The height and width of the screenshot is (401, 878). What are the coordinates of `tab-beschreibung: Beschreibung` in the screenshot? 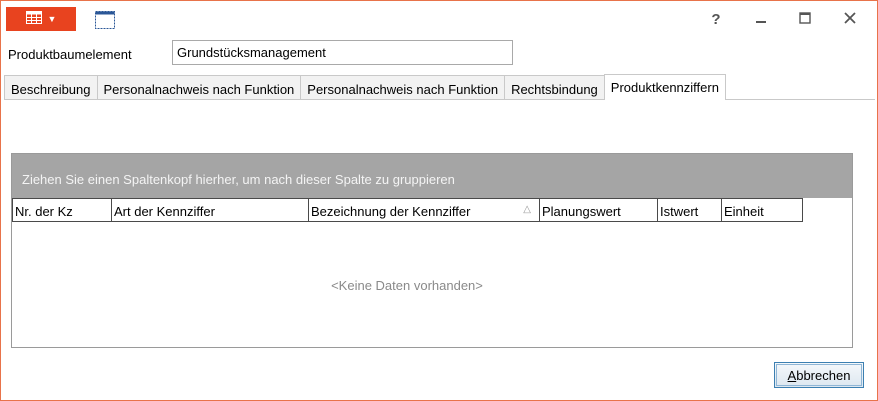 It's located at (51, 87).